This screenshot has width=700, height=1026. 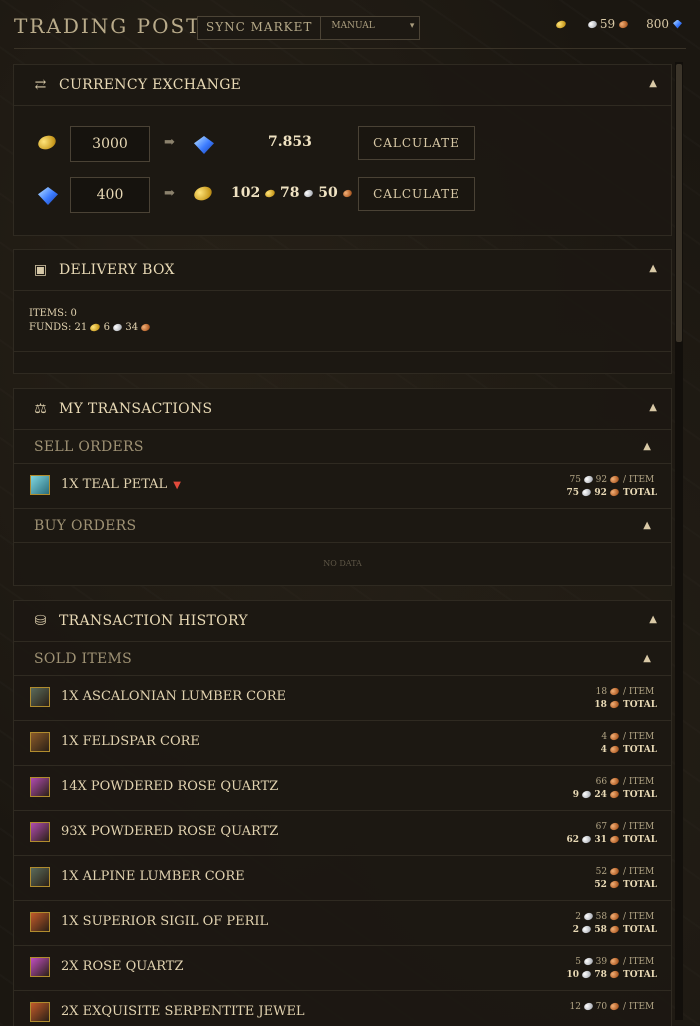 I want to click on no-data-text: NO DATA, so click(x=342, y=563).